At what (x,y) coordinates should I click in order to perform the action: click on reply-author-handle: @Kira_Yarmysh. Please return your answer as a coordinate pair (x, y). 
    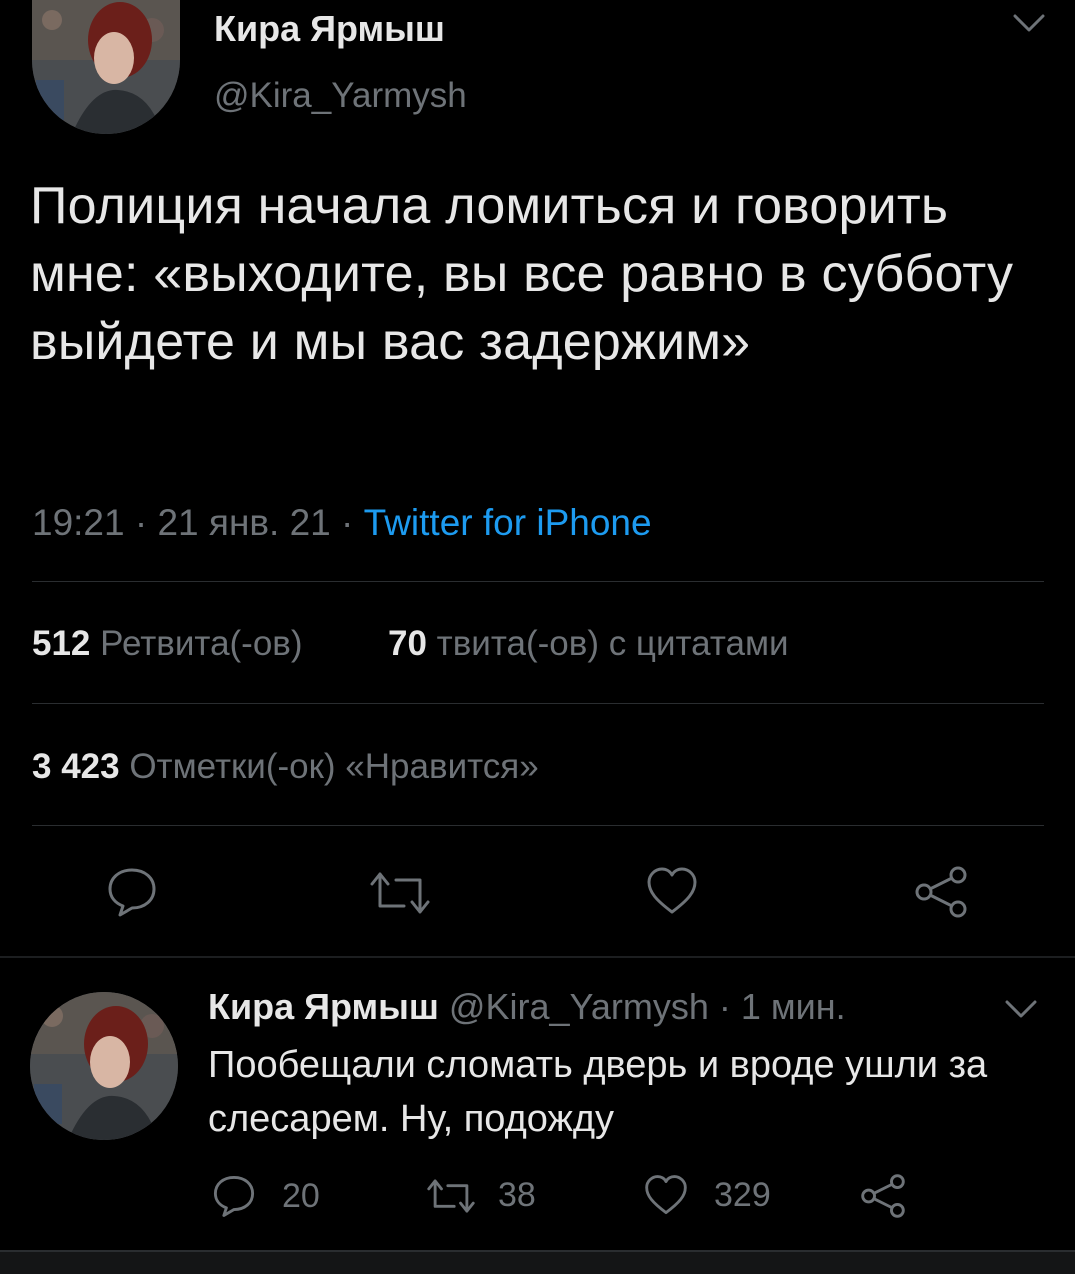
    Looking at the image, I should click on (579, 1006).